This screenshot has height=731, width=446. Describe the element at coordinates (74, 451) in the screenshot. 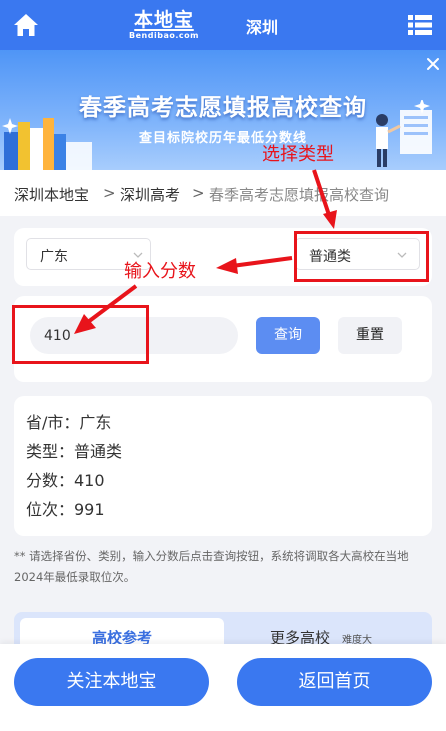

I see `result-type: 类型：普通类` at that location.